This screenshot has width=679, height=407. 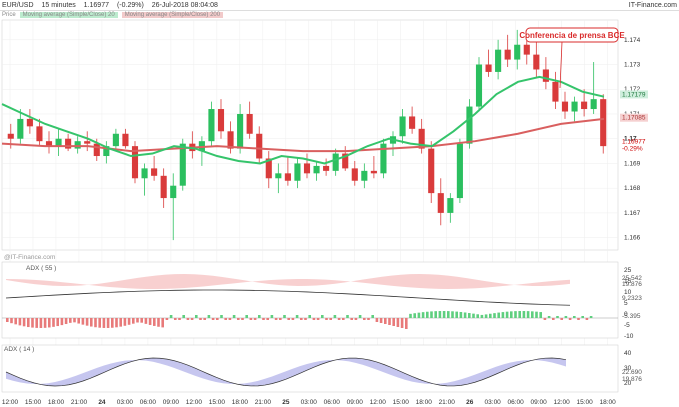 What do you see at coordinates (628, 270) in the screenshot?
I see `adx-axis-tick: 25` at bounding box center [628, 270].